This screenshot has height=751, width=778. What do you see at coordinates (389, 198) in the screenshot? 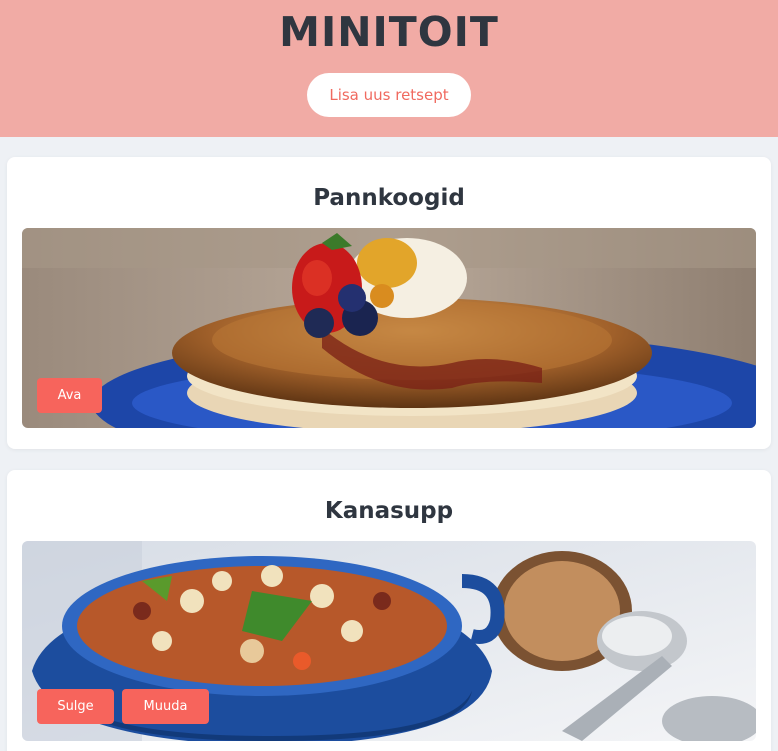
I see `recipe-title: Pannkoogid` at bounding box center [389, 198].